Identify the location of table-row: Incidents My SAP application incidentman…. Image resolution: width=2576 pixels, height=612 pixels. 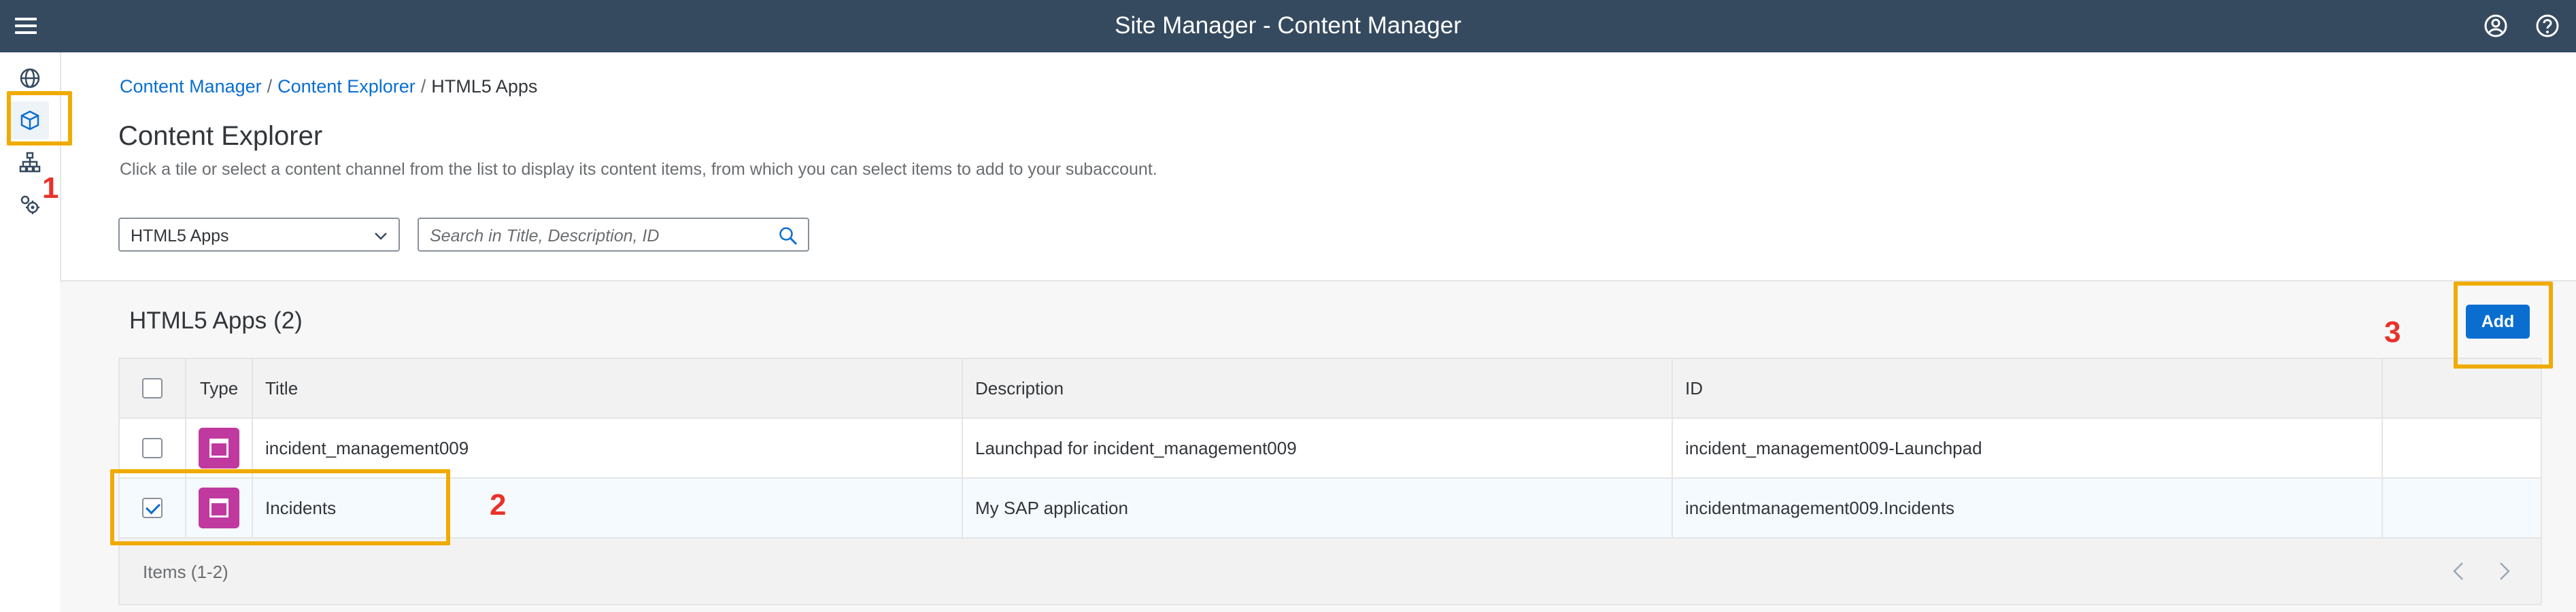
(1330, 509).